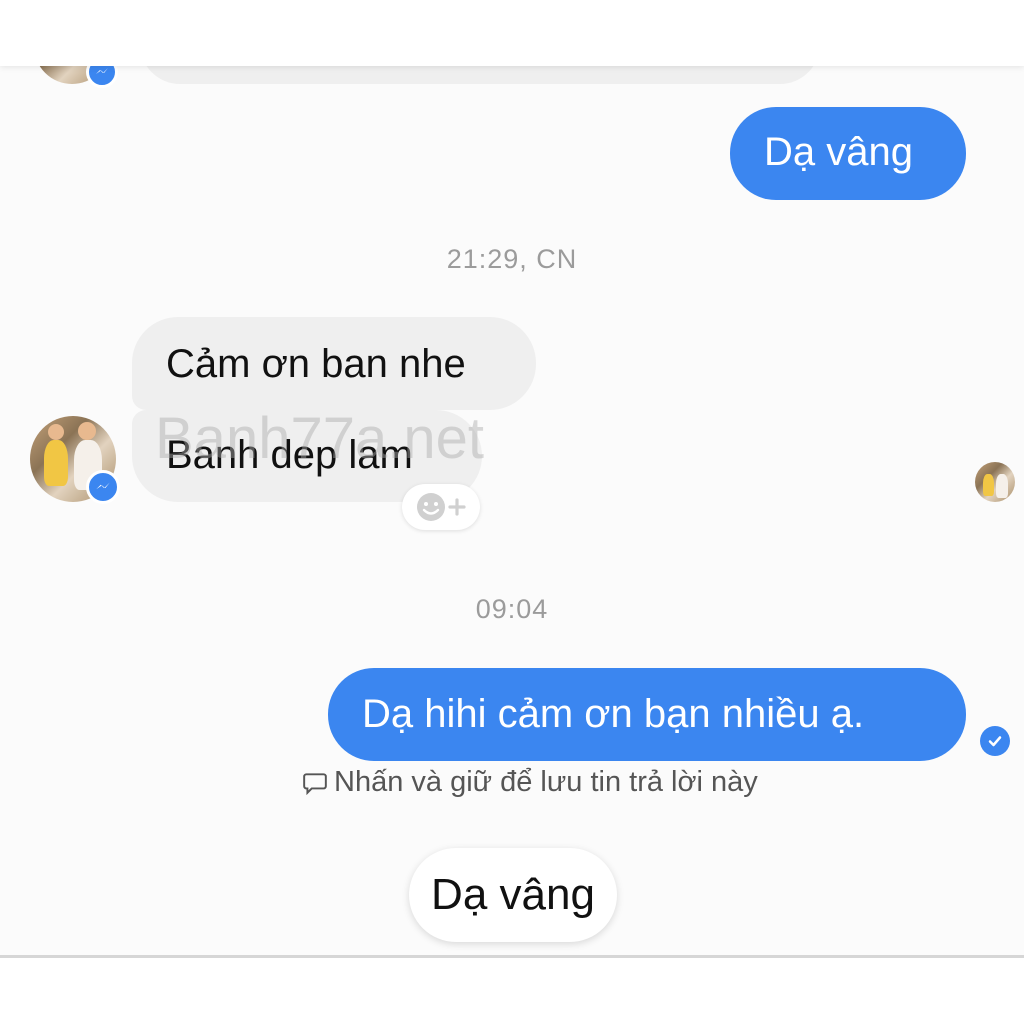 The width and height of the screenshot is (1024, 1024). Describe the element at coordinates (647, 714) in the screenshot. I see `message-bubble-outgoing: Dạ hihi cảm ơn bạn nhiều ạ.` at that location.